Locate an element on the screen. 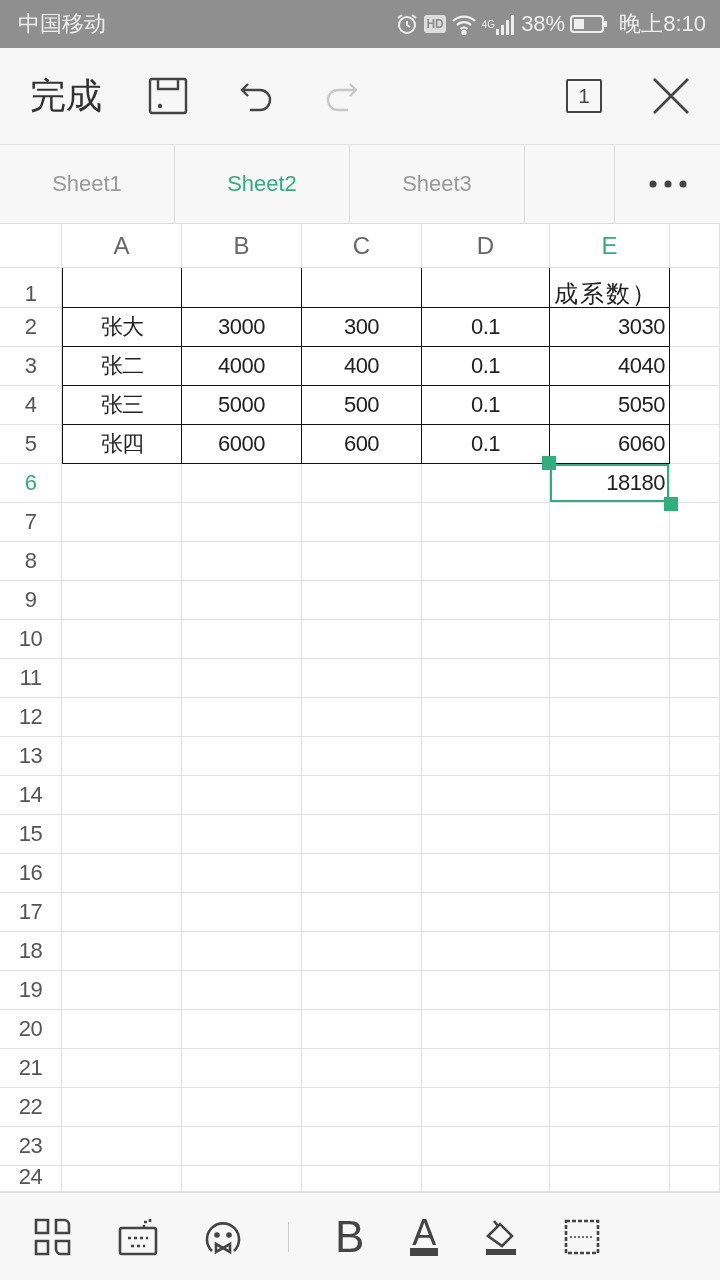 Image resolution: width=720 pixels, height=1280 pixels. row-header: 8 is located at coordinates (31, 561).